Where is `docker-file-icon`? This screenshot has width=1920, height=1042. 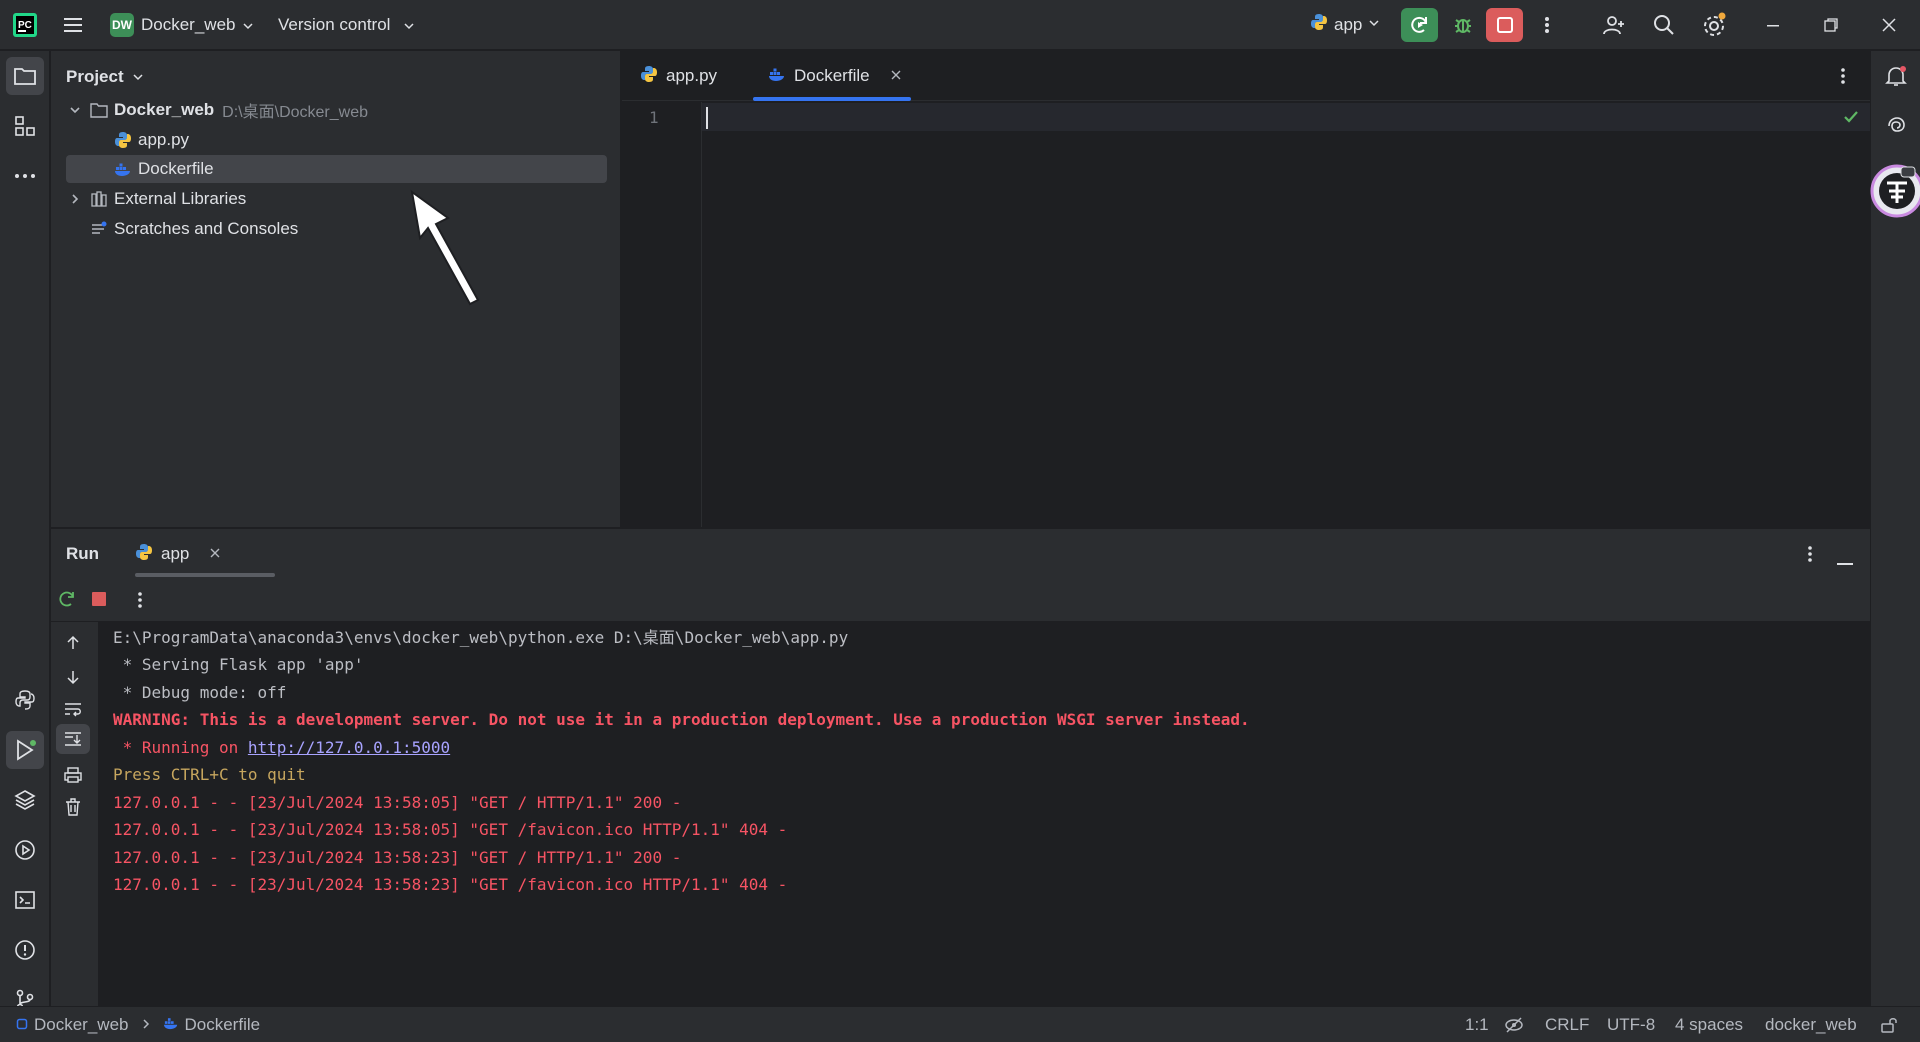 docker-file-icon is located at coordinates (777, 76).